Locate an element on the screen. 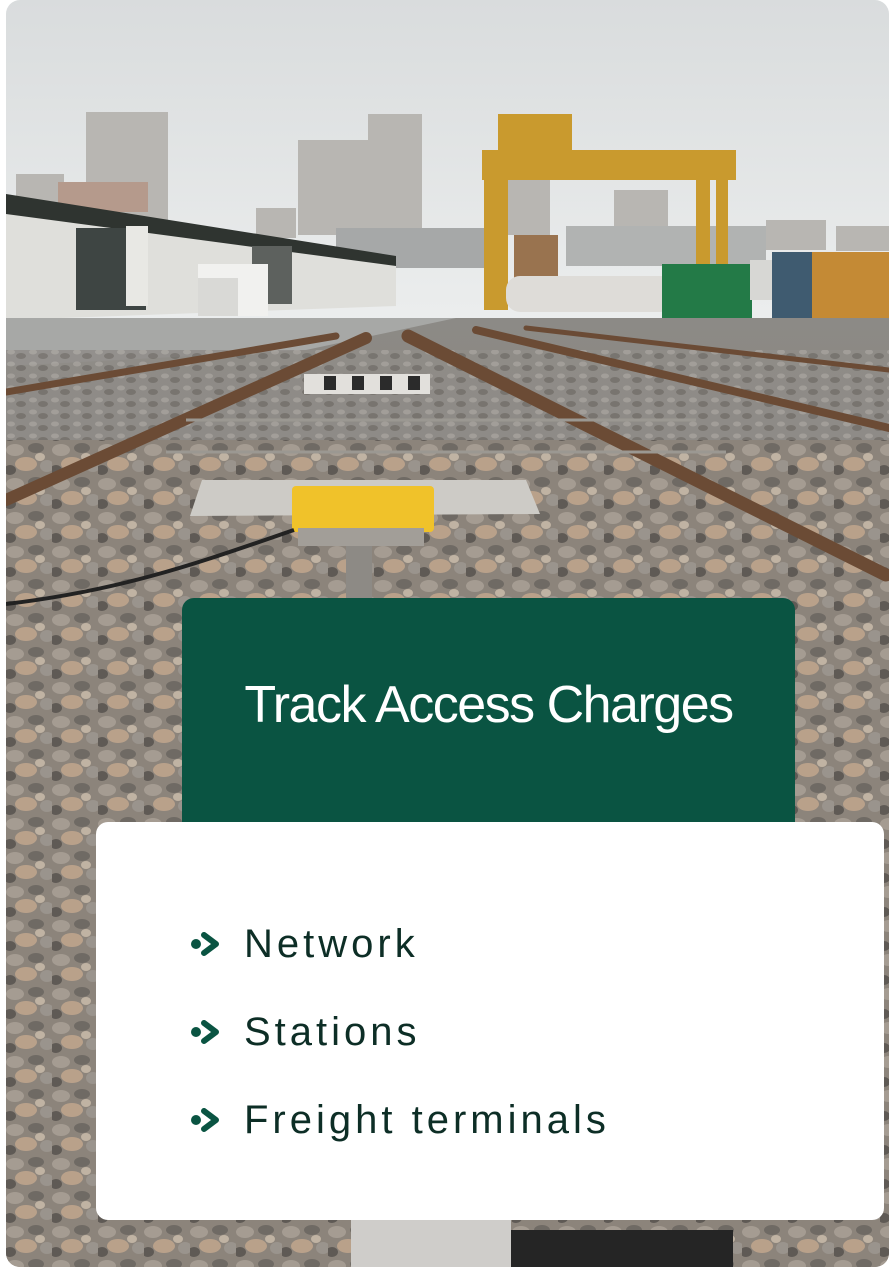  list-item-label: Freight terminals is located at coordinates (427, 1119).